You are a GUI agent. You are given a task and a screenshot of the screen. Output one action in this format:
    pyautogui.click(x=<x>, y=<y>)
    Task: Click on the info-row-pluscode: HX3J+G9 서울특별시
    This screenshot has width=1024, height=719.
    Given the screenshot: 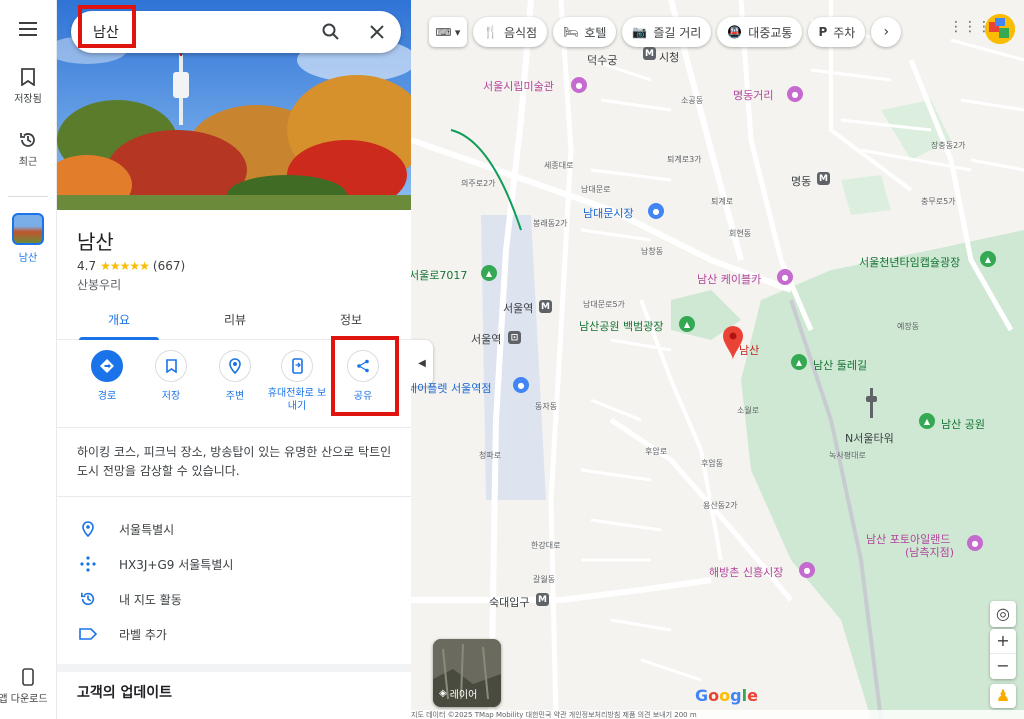 What is the action you would take?
    pyautogui.click(x=237, y=564)
    